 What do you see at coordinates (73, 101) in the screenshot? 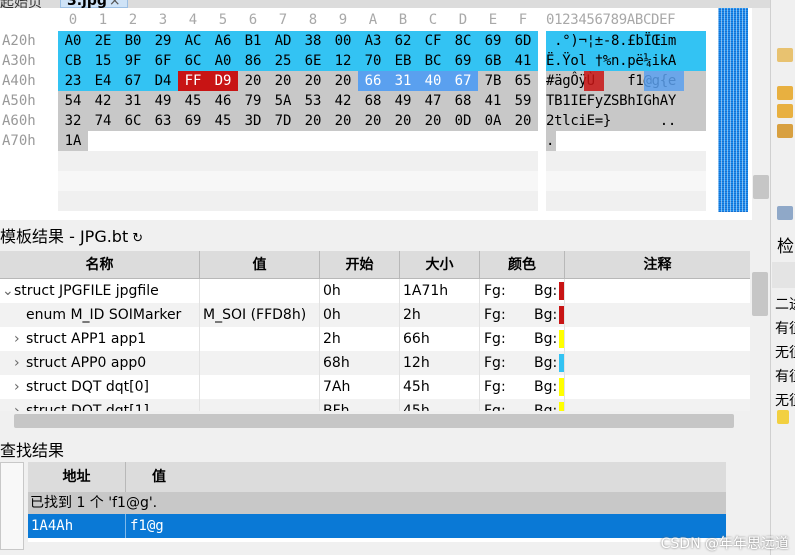
I see `hex-byte: 54` at bounding box center [73, 101].